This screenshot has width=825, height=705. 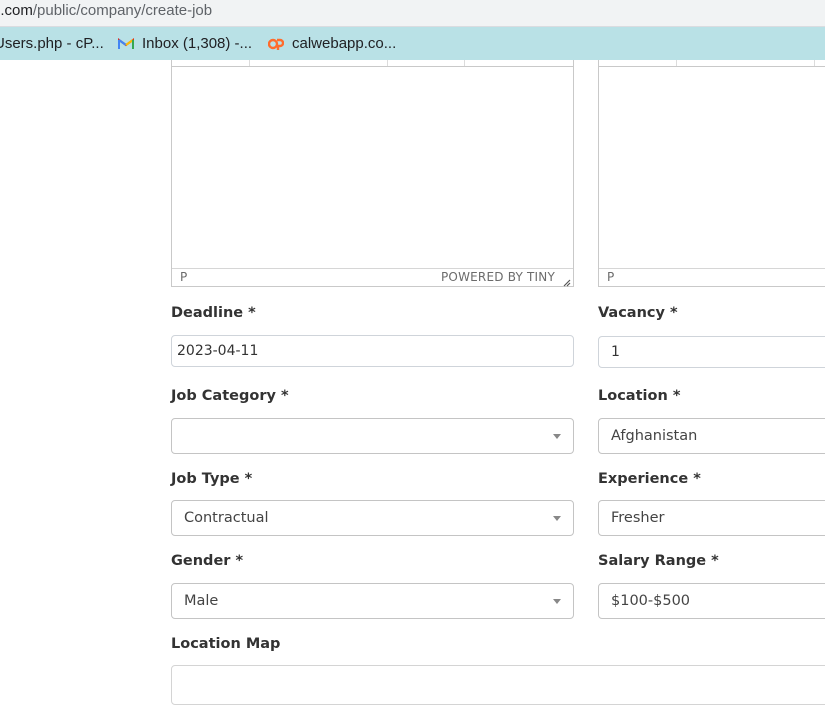 I want to click on editor-statusbar: P, so click(x=712, y=277).